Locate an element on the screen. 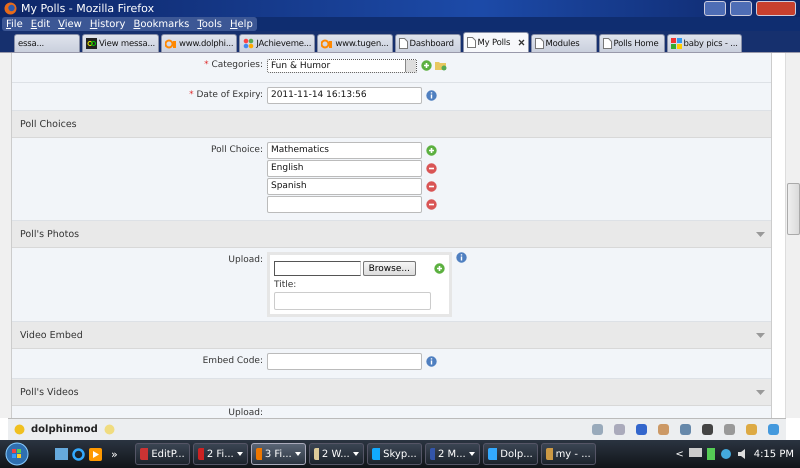 The image size is (800, 468). folder-add-icon is located at coordinates (440, 65).